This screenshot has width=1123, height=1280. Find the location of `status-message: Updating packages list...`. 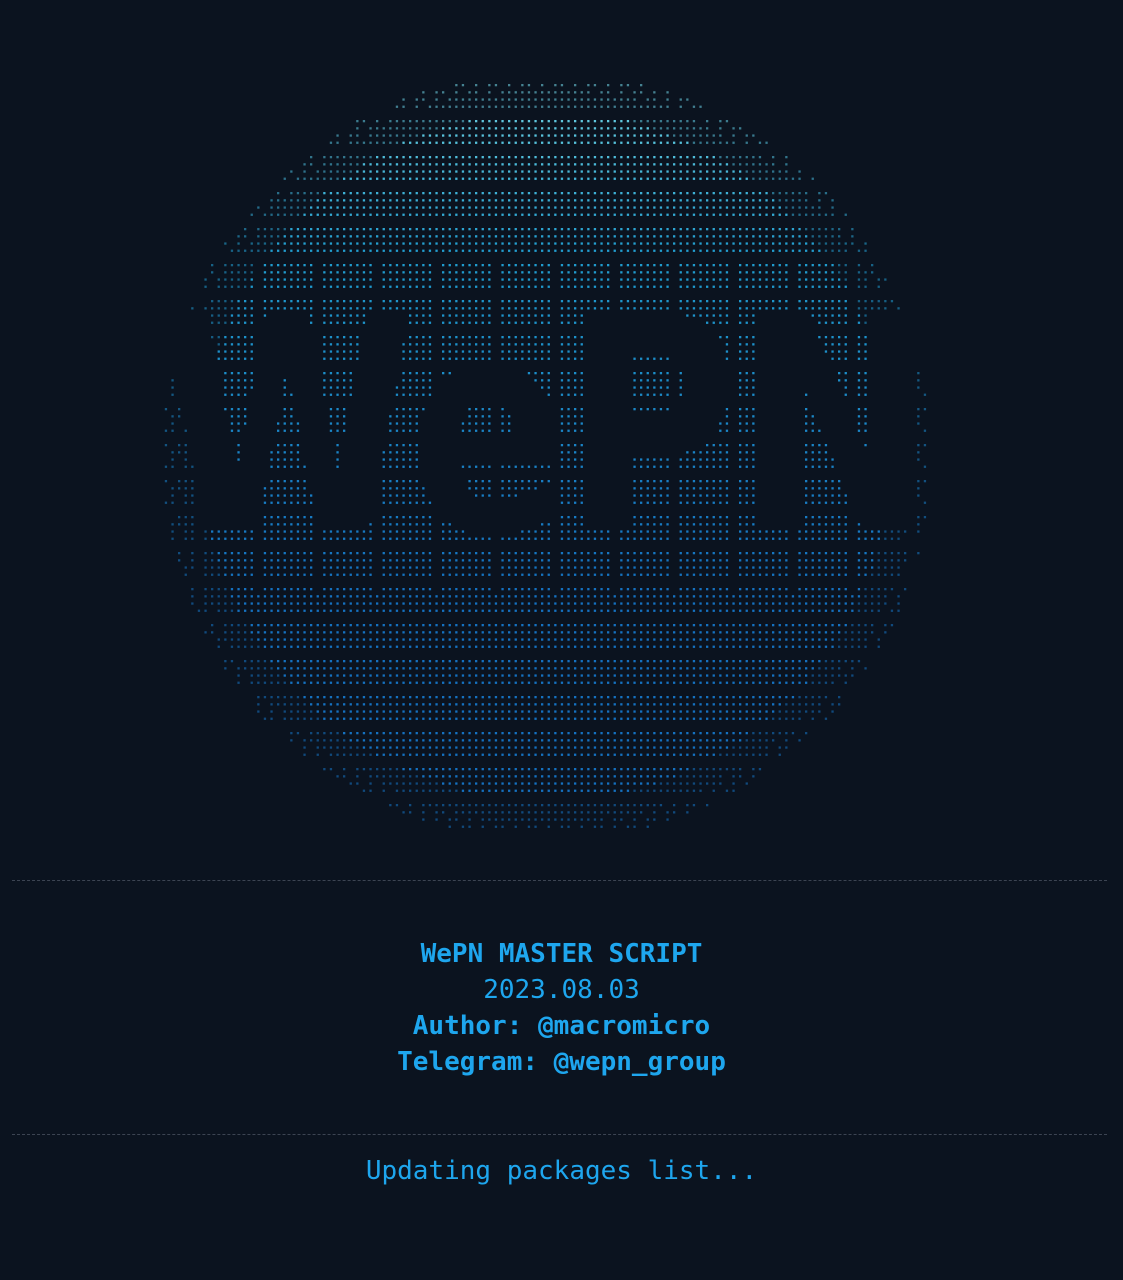

status-message: Updating packages list... is located at coordinates (561, 1171).